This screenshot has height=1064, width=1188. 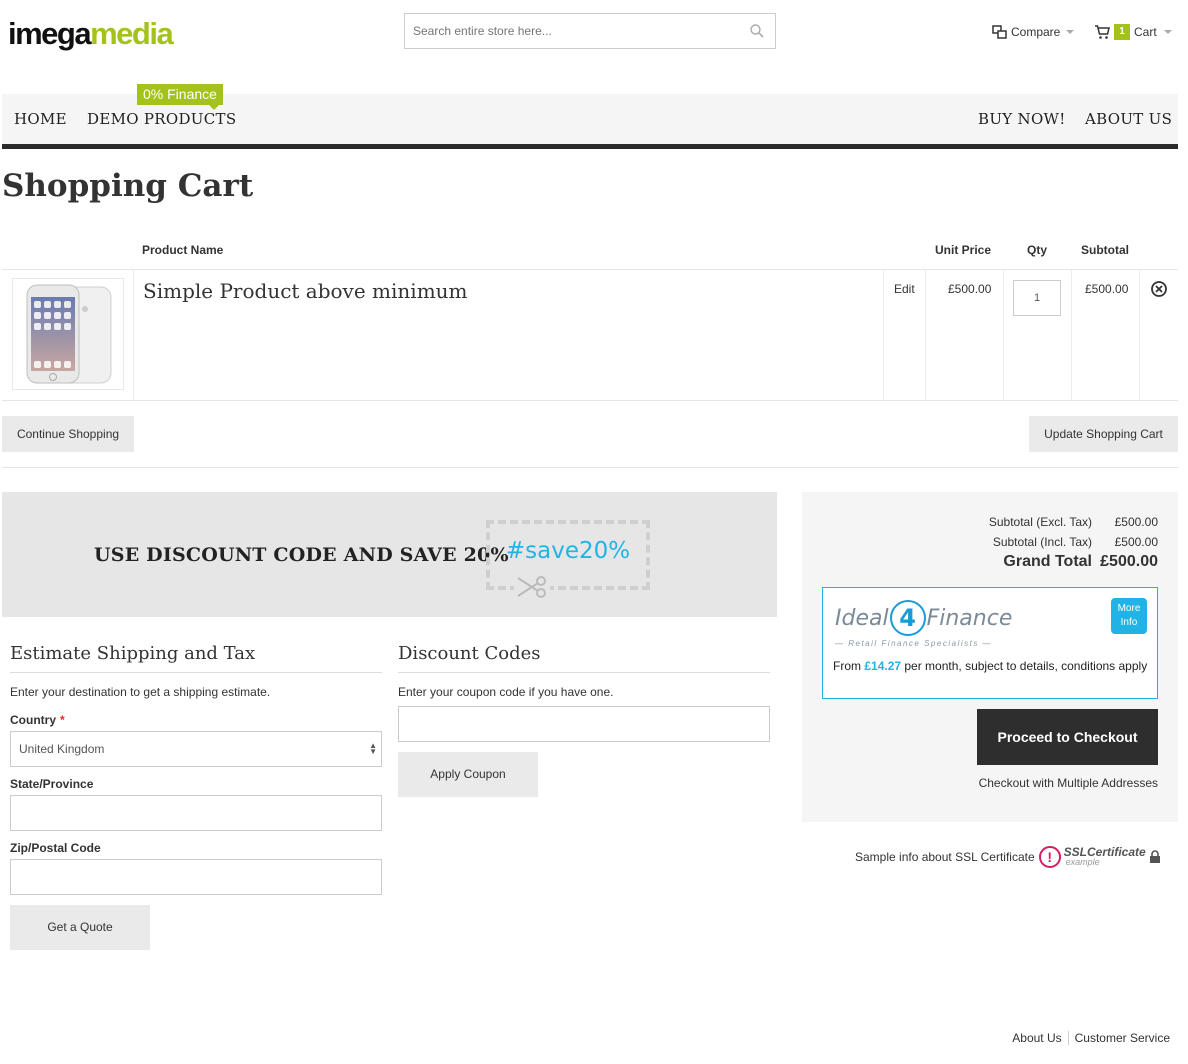 I want to click on discount-intro: Enter your coupon code if you have one., so click(x=506, y=692).